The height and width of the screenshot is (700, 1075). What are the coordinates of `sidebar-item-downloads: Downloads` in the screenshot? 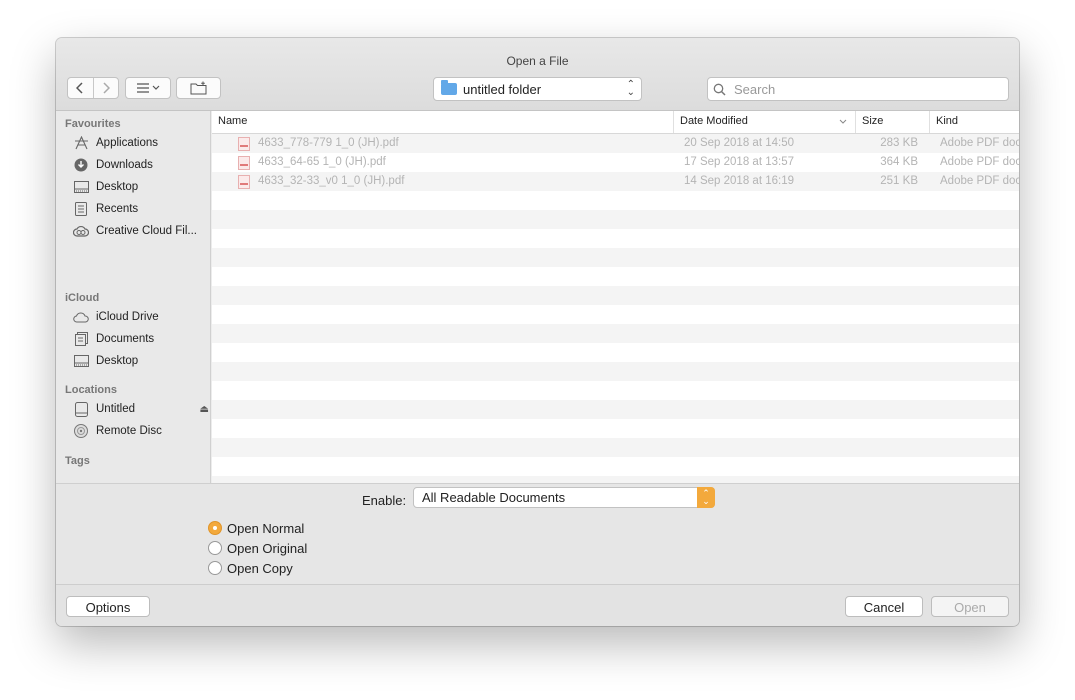 It's located at (141, 165).